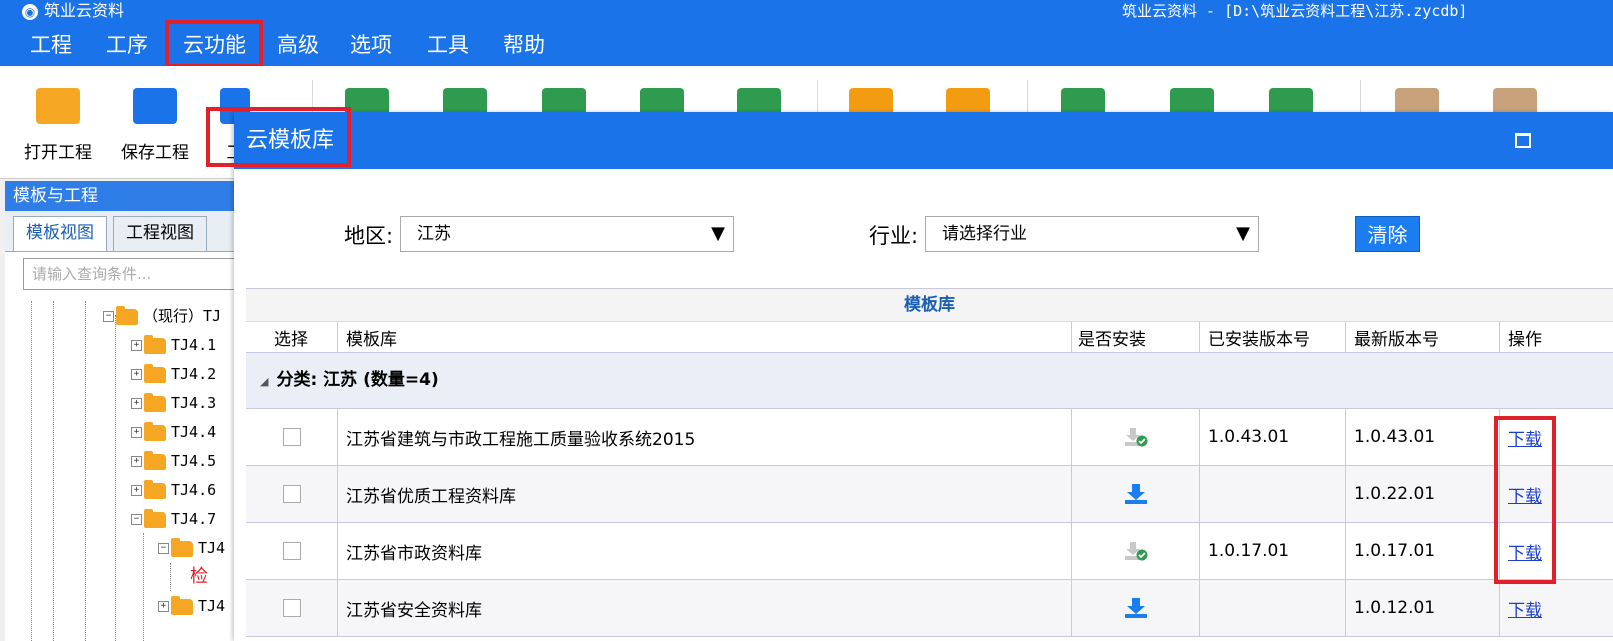 The height and width of the screenshot is (641, 1613). I want to click on open-project-button: 打开工程, so click(58, 125).